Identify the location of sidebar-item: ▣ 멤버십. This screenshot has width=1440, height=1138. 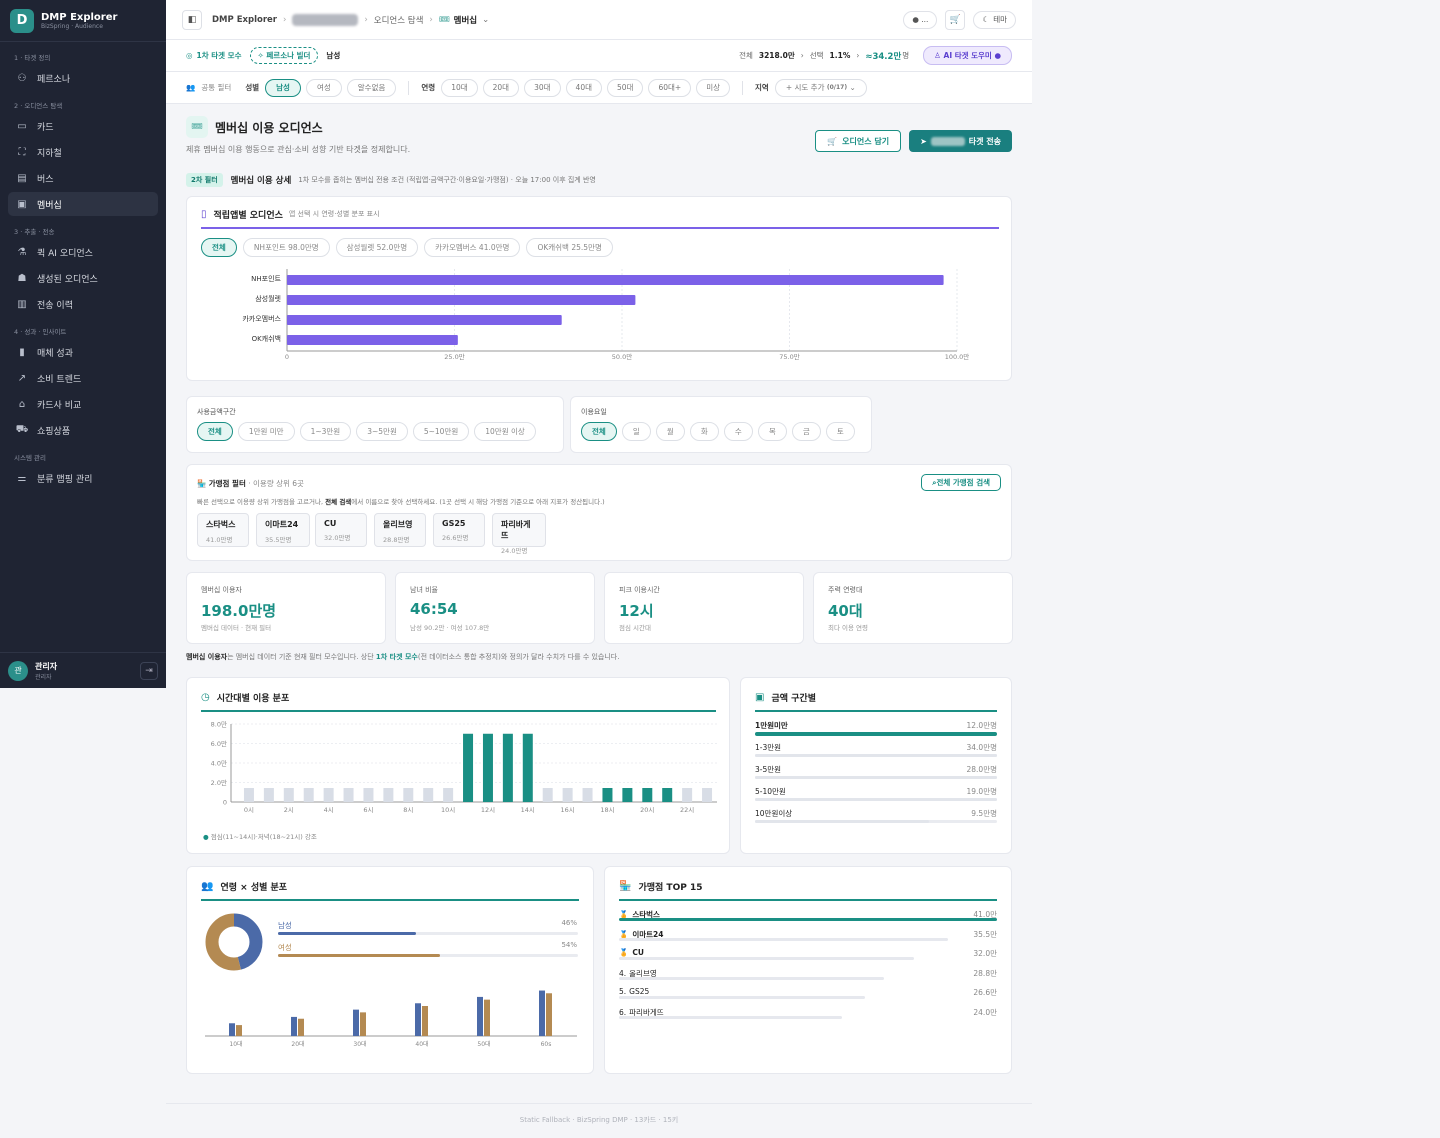
(83, 204).